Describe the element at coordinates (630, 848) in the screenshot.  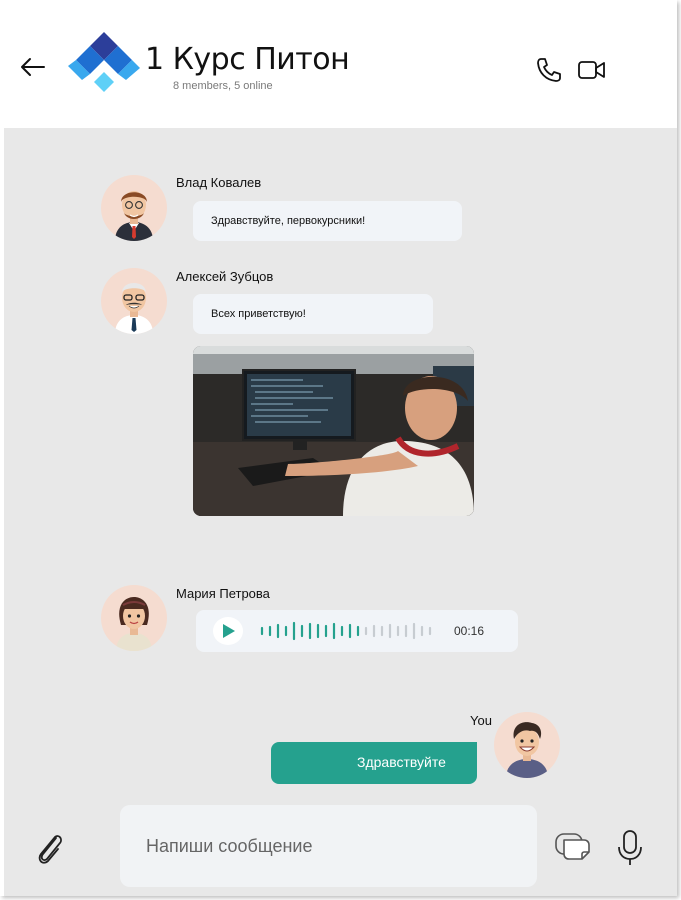
I see `microphone-icon` at that location.